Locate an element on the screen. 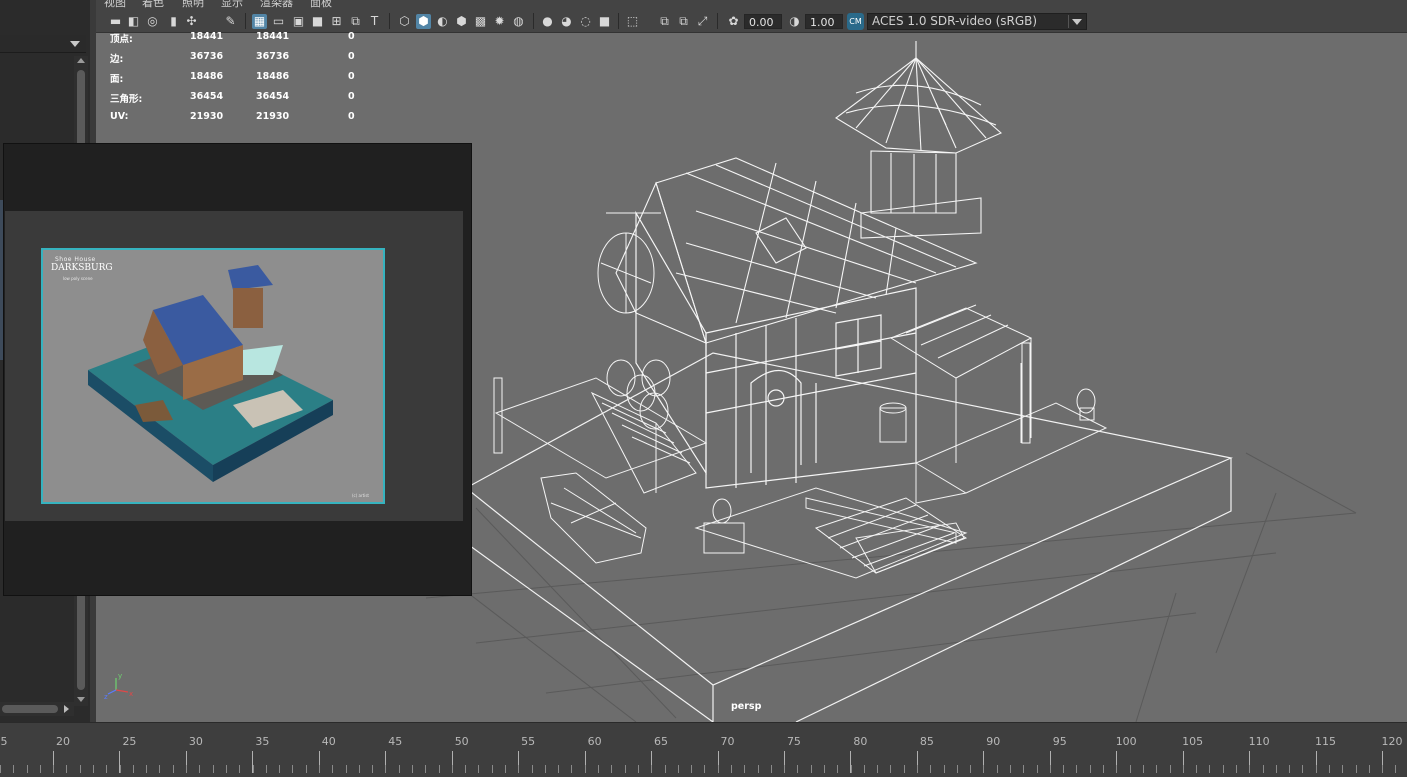  menu-shading: 着色 is located at coordinates (153, 4).